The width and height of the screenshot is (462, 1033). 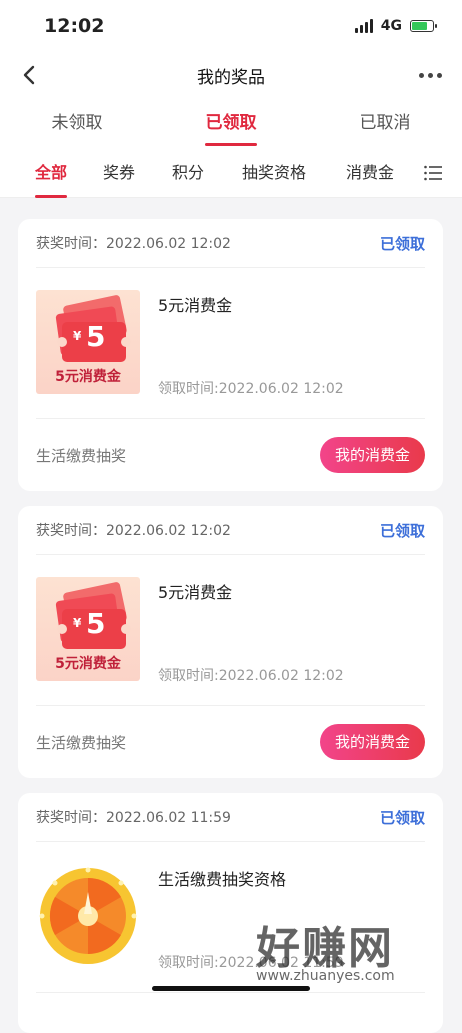 I want to click on category-tab-consumption-credit: 消费金, so click(x=370, y=173).